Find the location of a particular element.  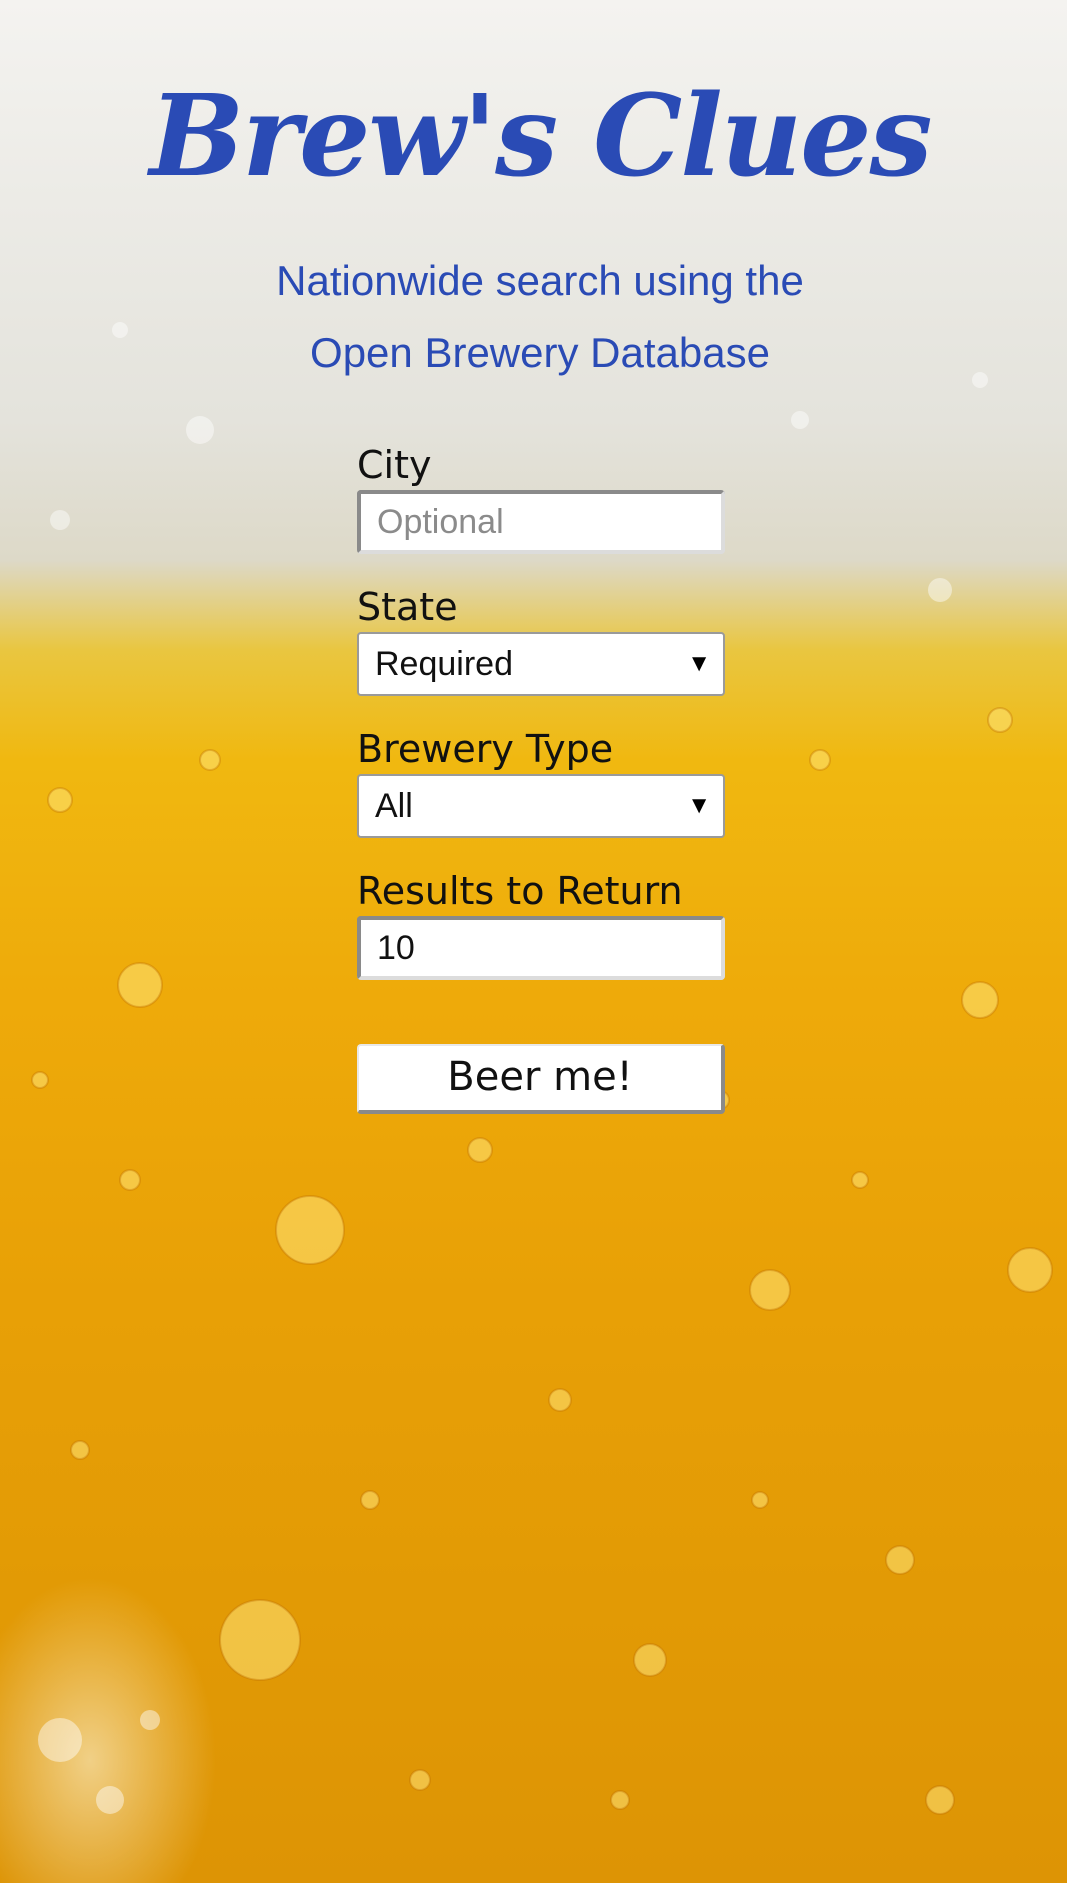

brewery-type-label: Brewery Type is located at coordinates (485, 749).